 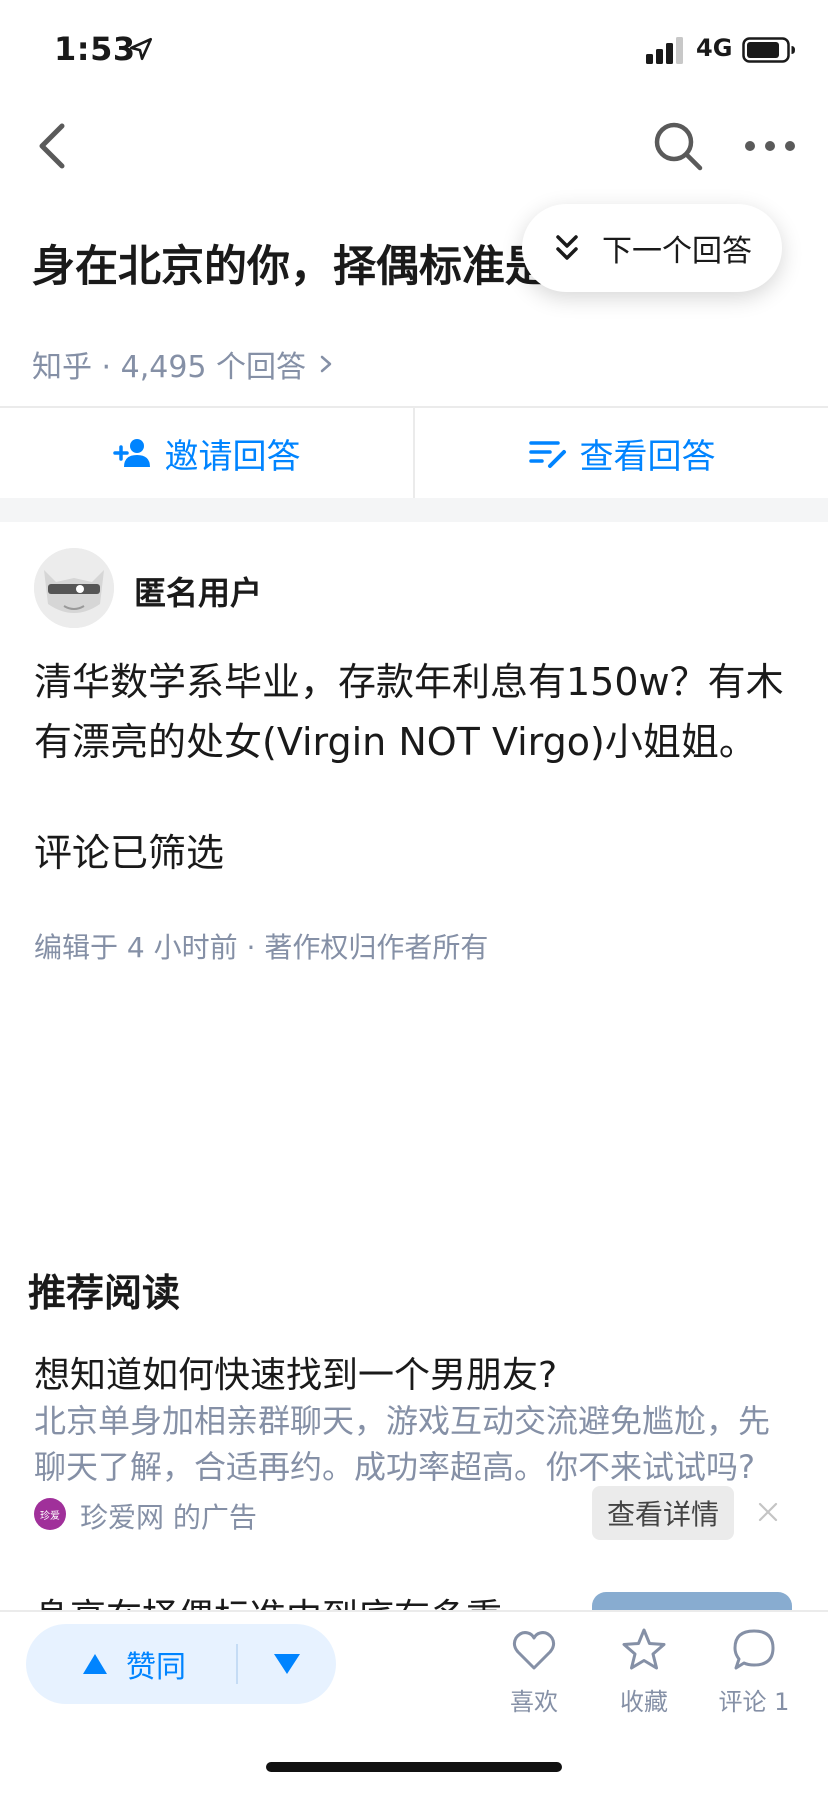 What do you see at coordinates (677, 251) in the screenshot?
I see `next-answer-label: 下一个回答` at bounding box center [677, 251].